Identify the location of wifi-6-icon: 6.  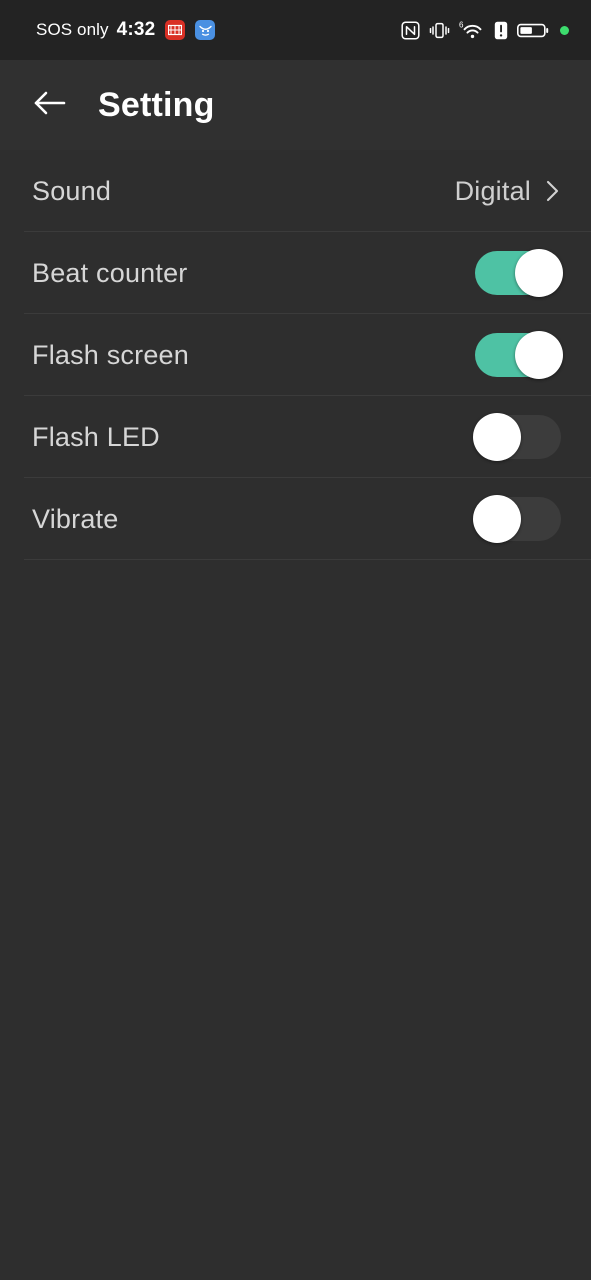
(472, 30).